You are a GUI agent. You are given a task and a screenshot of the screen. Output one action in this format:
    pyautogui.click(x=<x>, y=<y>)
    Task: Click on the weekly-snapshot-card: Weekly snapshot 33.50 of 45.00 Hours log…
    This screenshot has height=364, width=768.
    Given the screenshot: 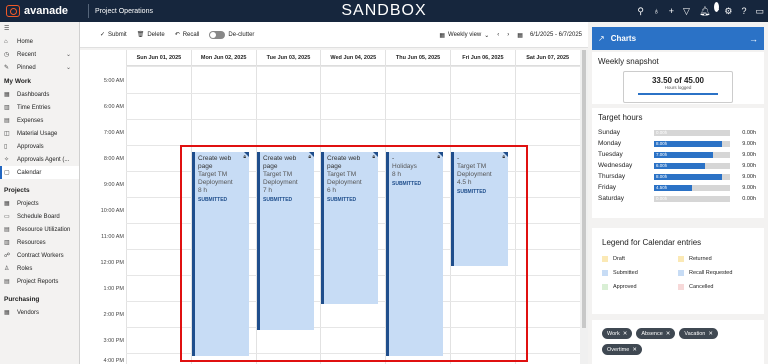 What is the action you would take?
    pyautogui.click(x=678, y=78)
    